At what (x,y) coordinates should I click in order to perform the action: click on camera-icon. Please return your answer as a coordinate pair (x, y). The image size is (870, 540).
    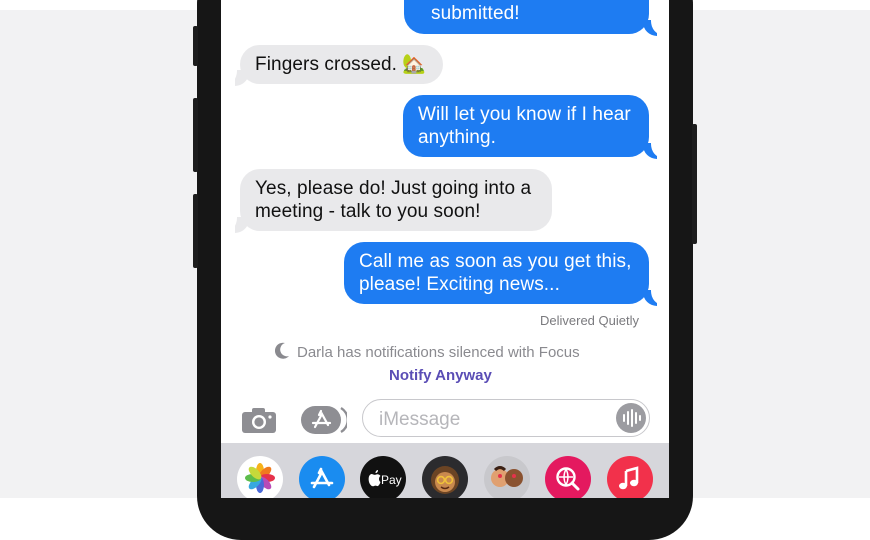
    Looking at the image, I should click on (259, 420).